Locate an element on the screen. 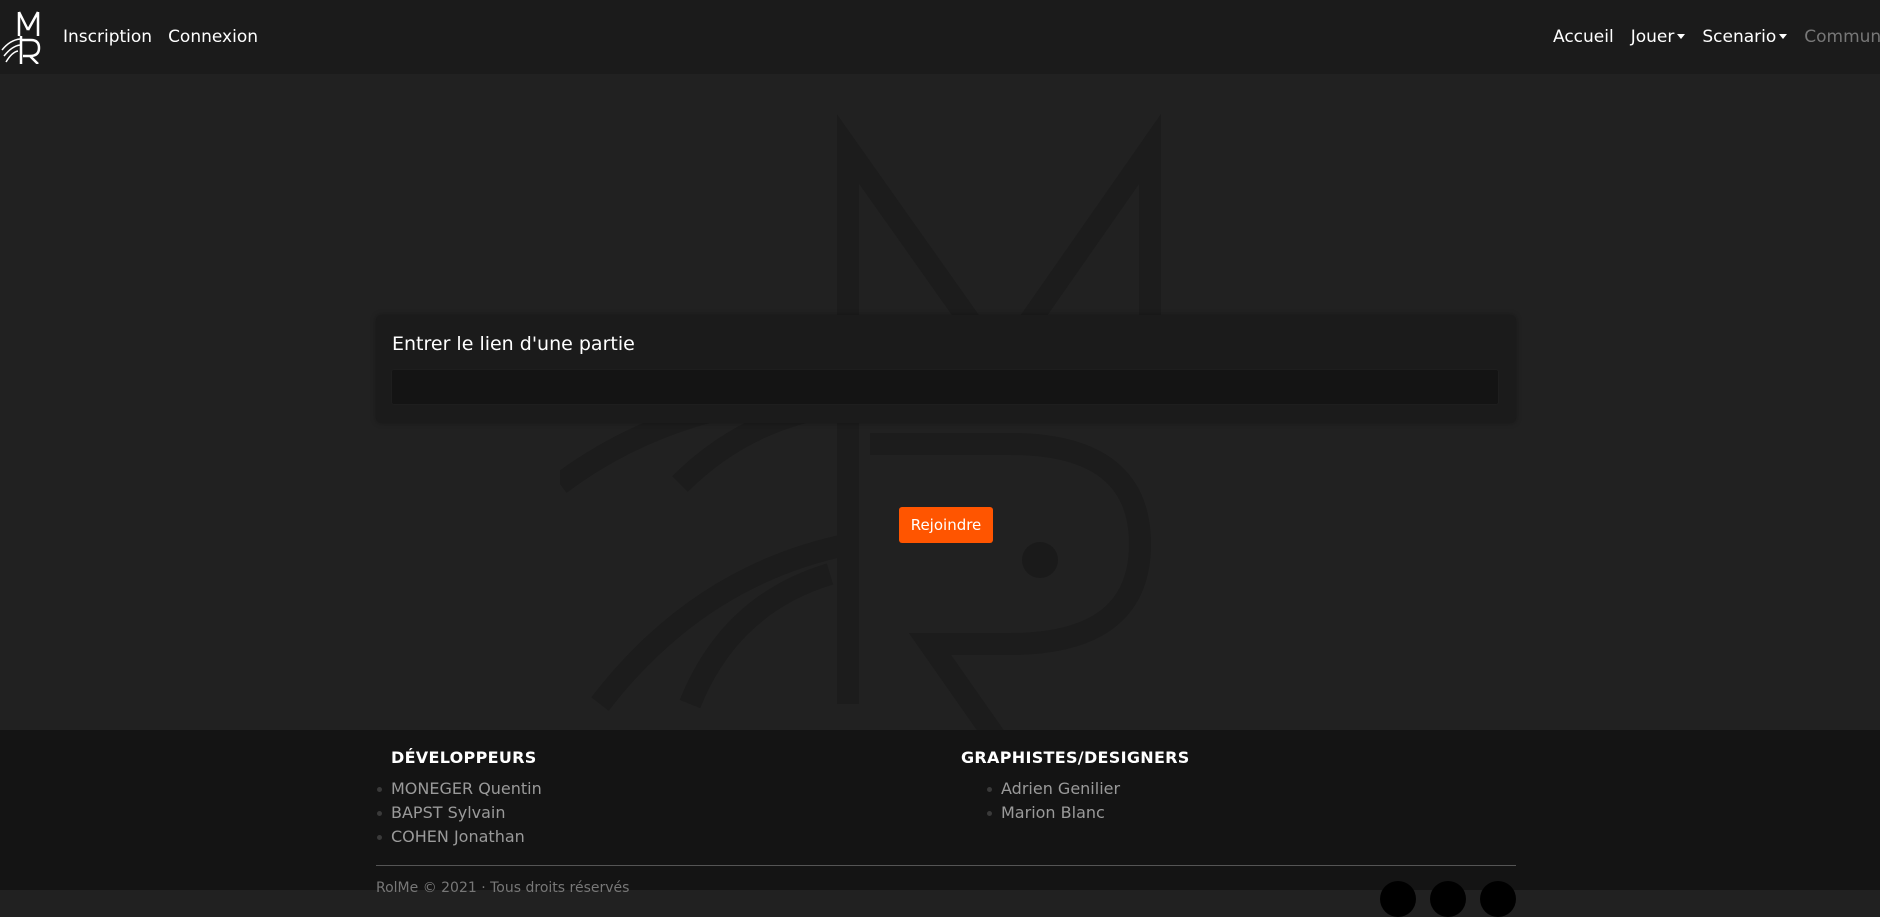  logo-icon is located at coordinates (21, 37).